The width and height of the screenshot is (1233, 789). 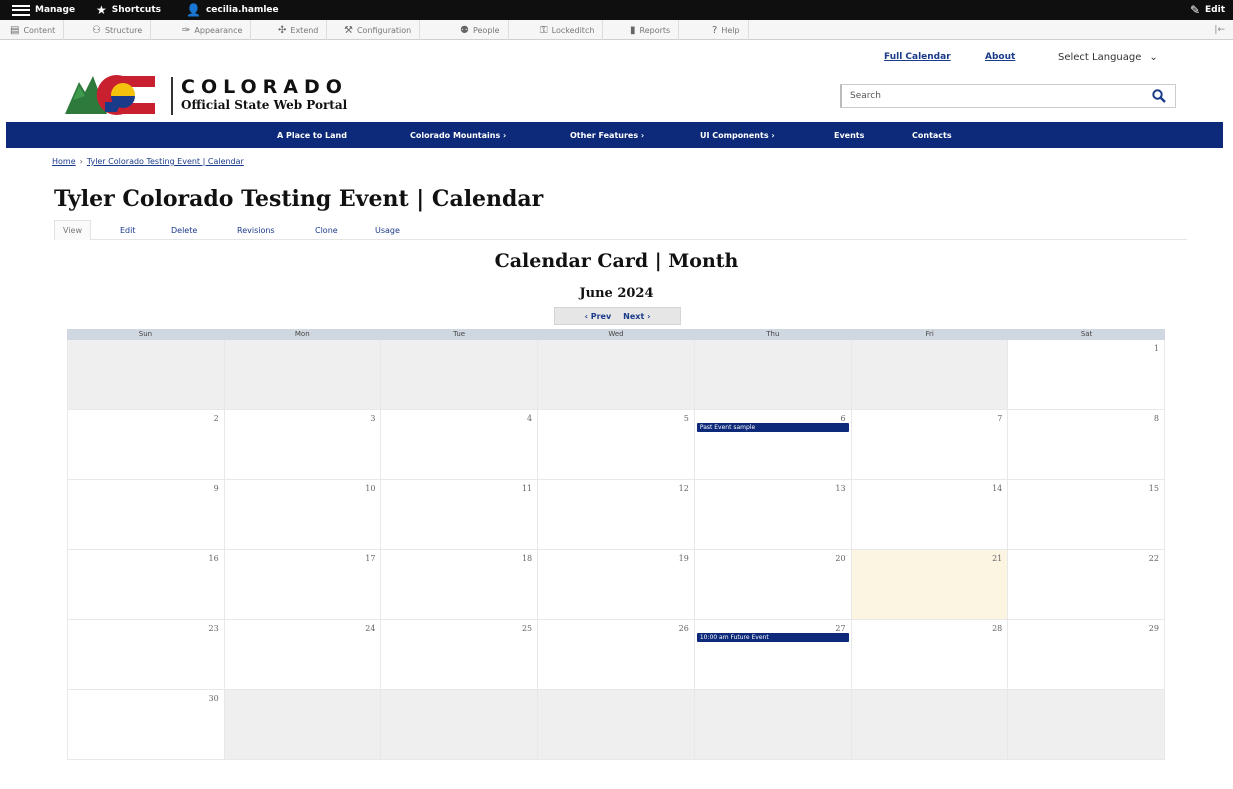 I want to click on tray-label: Lockeditch, so click(x=573, y=30).